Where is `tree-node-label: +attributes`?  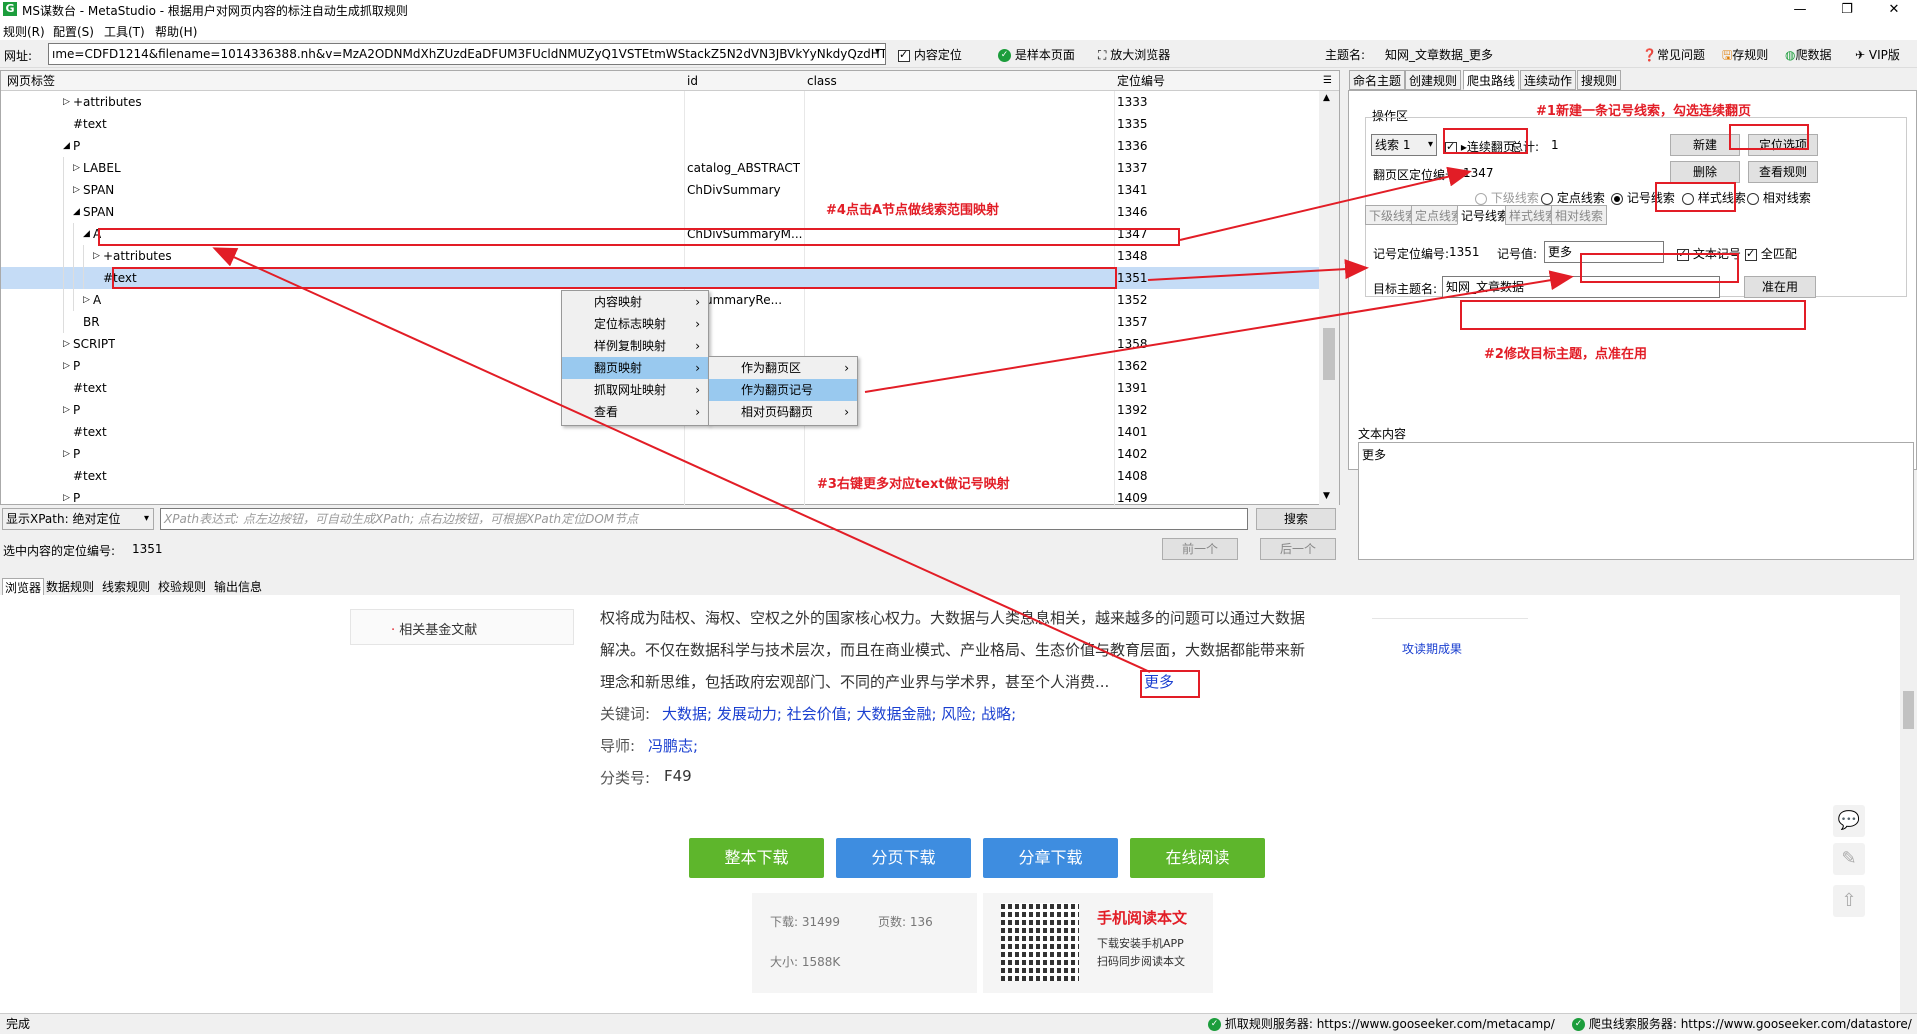
tree-node-label: +attributes is located at coordinates (107, 102).